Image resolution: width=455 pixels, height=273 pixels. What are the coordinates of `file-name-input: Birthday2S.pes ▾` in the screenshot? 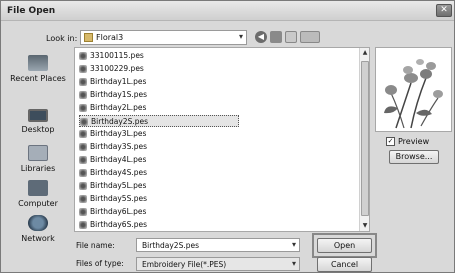 It's located at (218, 245).